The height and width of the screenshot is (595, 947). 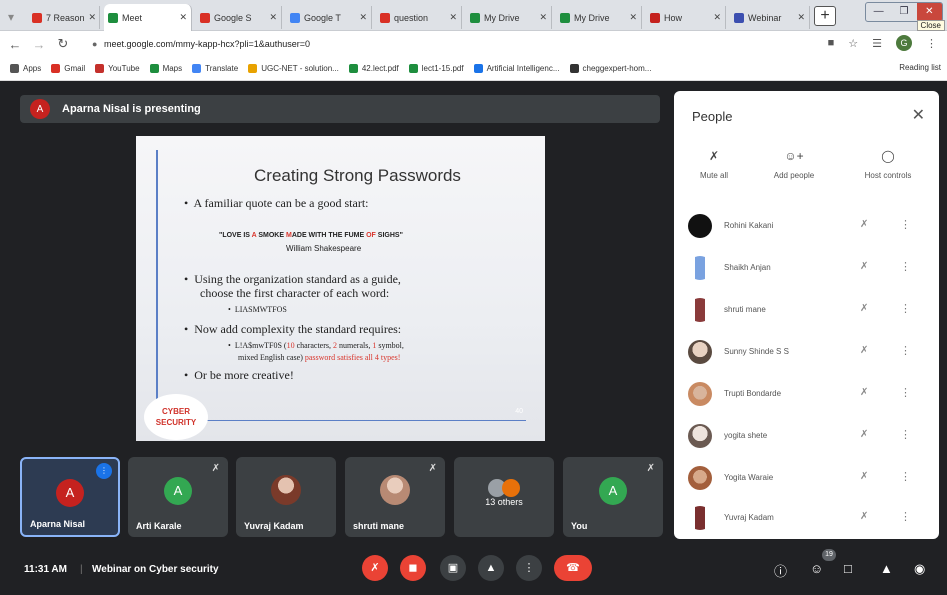 I want to click on participant-name: Arti Karale, so click(x=159, y=526).